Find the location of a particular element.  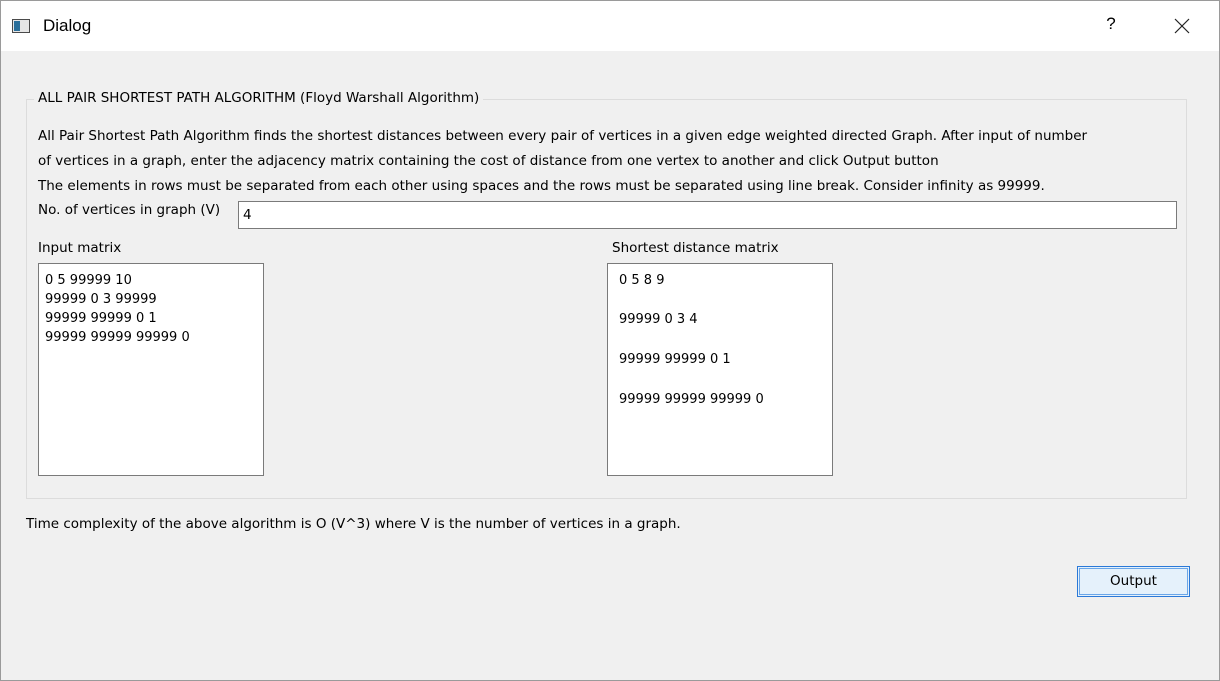

input-matrix-label: Input matrix is located at coordinates (80, 248).